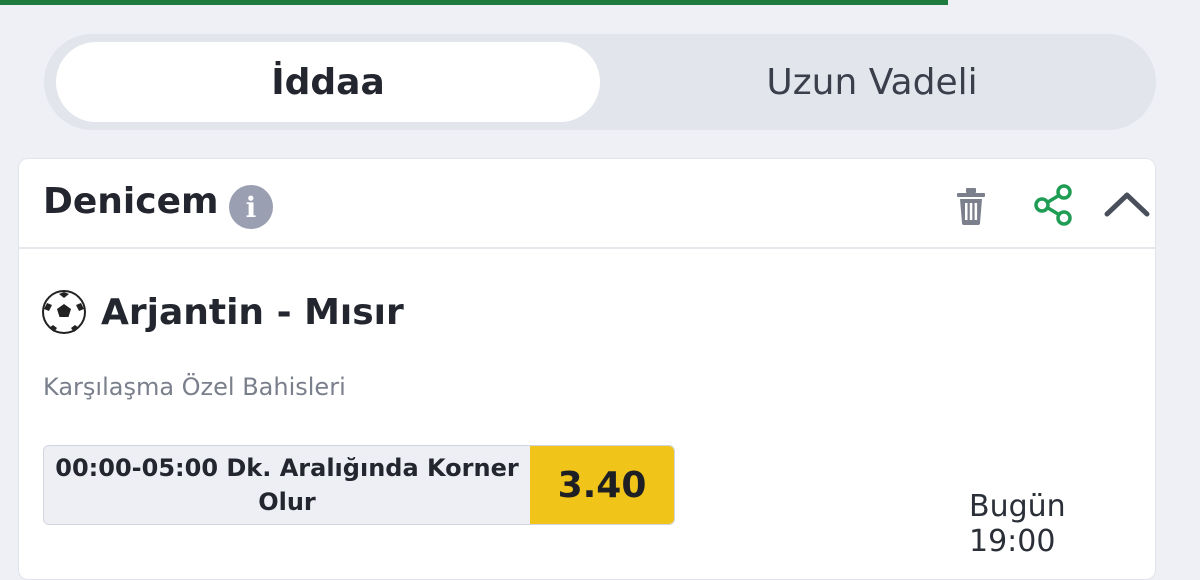 The image size is (1200, 580). I want to click on chevron-up-icon, so click(1127, 205).